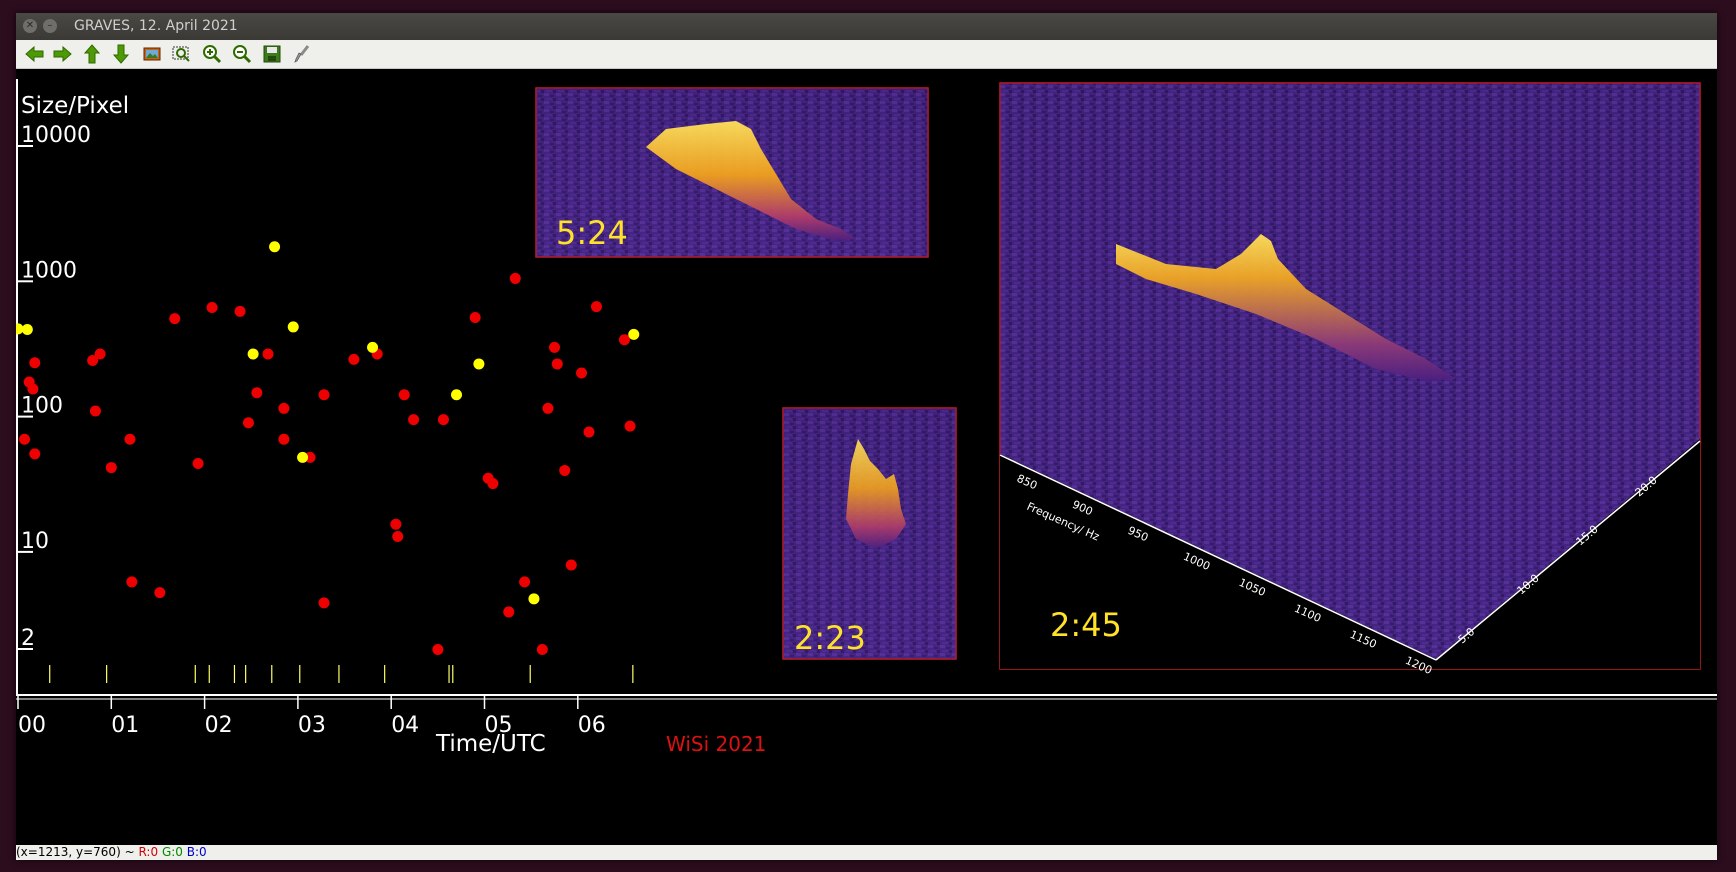  Describe the element at coordinates (405, 725) in the screenshot. I see `x-tick-label: 04` at that location.